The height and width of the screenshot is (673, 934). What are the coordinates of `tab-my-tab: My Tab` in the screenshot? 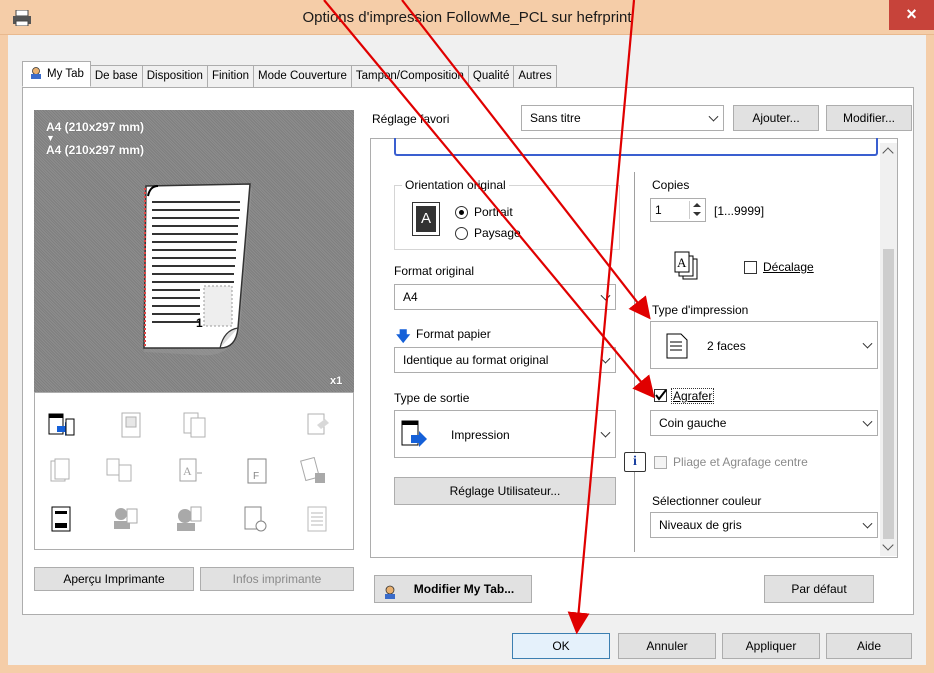 It's located at (56, 74).